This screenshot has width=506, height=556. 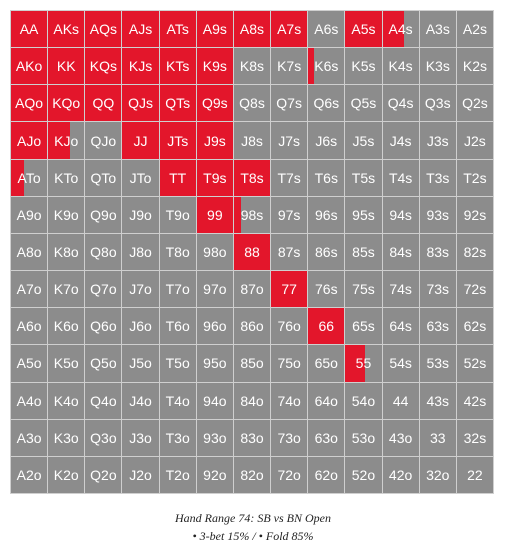 What do you see at coordinates (66, 103) in the screenshot?
I see `hand-label: KQo` at bounding box center [66, 103].